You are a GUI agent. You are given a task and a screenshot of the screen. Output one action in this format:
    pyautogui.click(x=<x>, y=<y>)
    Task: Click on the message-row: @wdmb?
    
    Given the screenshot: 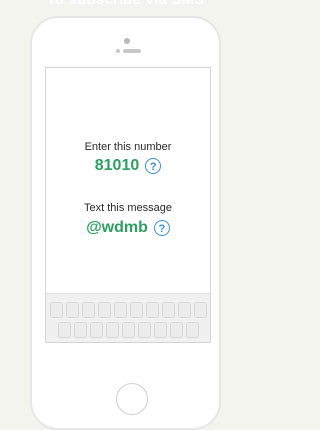 What is the action you would take?
    pyautogui.click(x=128, y=228)
    